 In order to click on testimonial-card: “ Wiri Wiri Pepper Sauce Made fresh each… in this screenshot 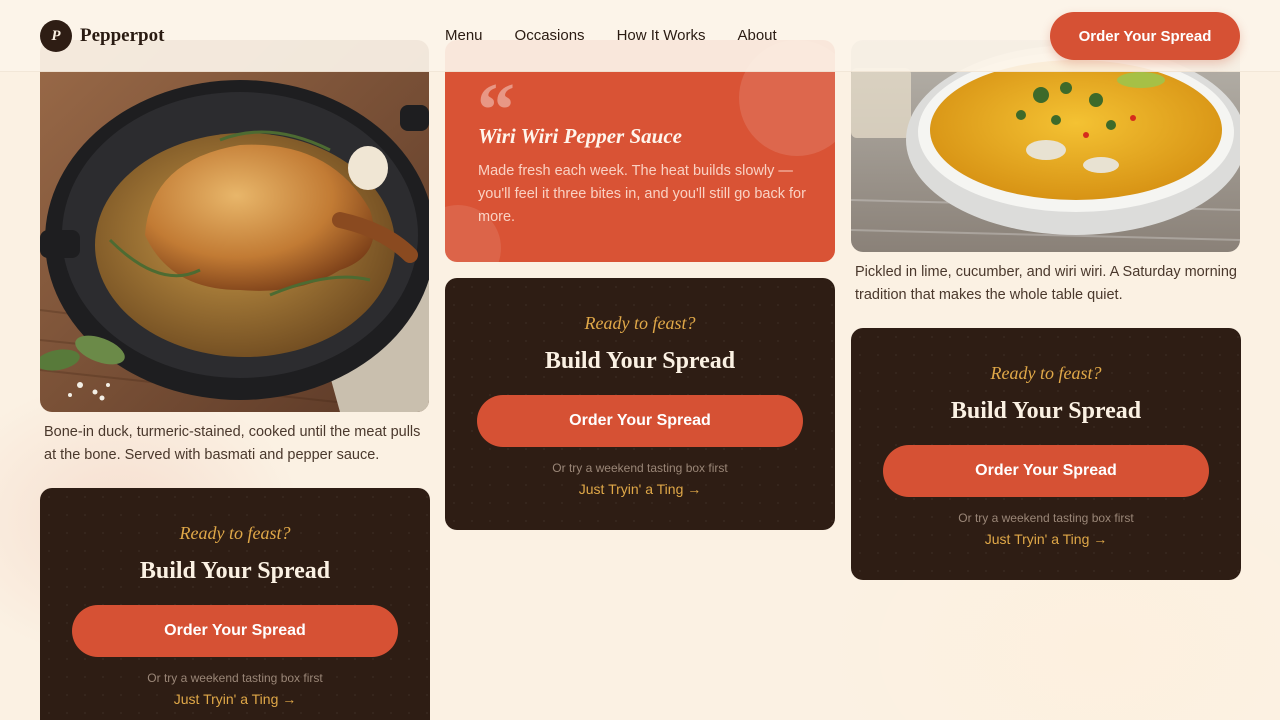, I will do `click(640, 151)`.